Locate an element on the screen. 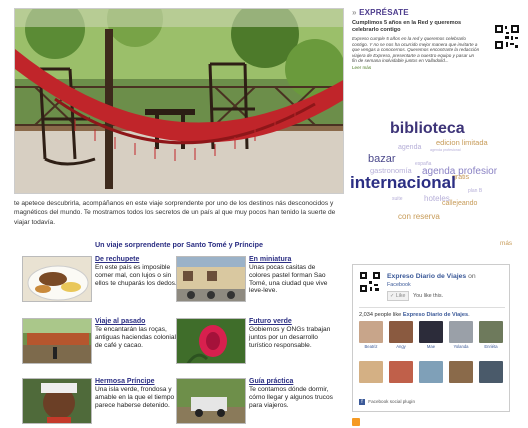  fb-fan-name: Angy is located at coordinates (401, 346).